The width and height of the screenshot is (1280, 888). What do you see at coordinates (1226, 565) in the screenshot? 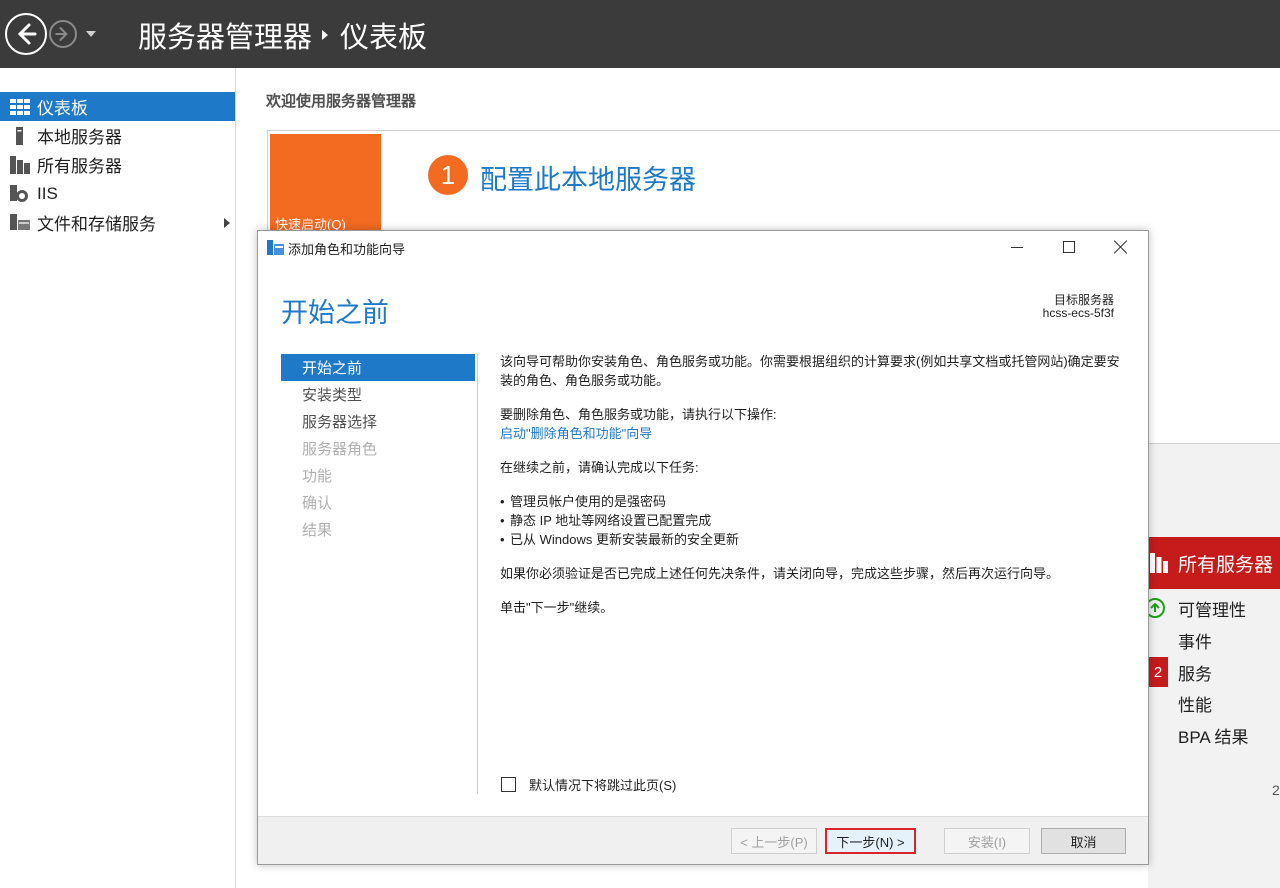
I see `all-servers-title: 所有服务器` at bounding box center [1226, 565].